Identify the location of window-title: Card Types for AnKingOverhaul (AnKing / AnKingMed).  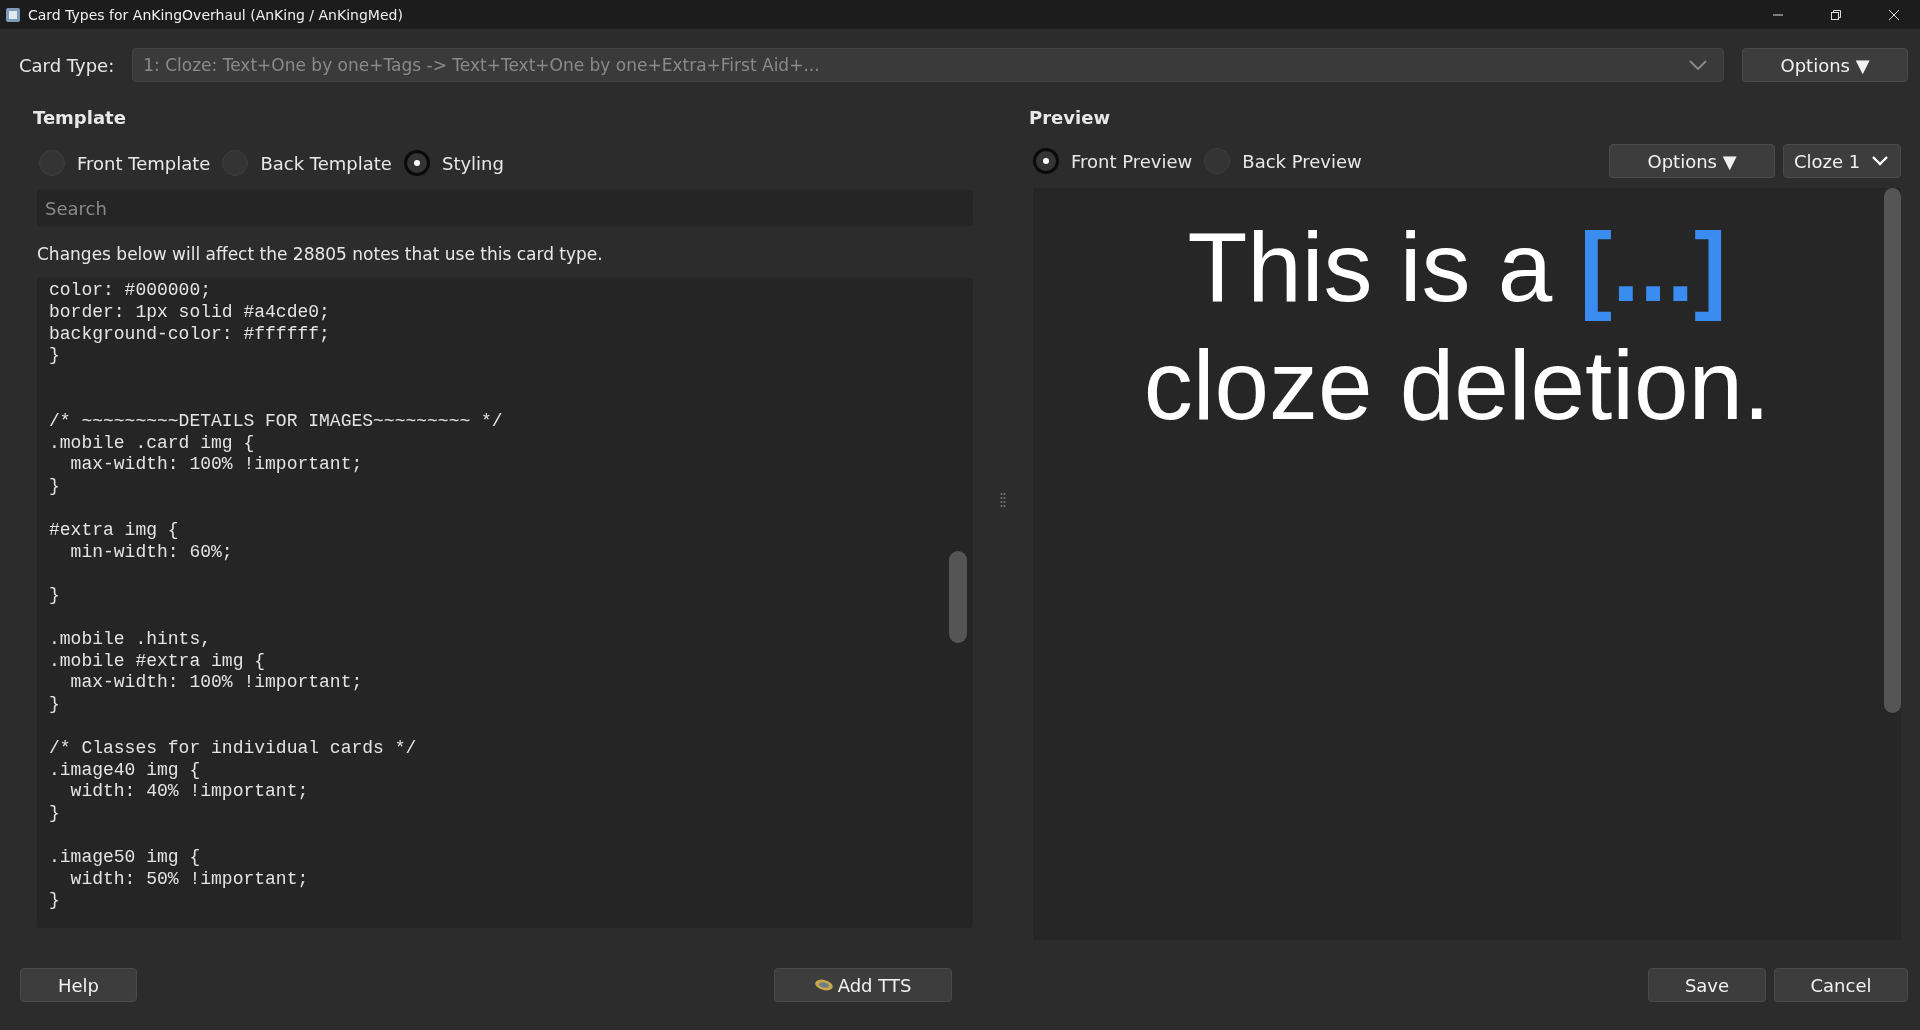
(215, 14).